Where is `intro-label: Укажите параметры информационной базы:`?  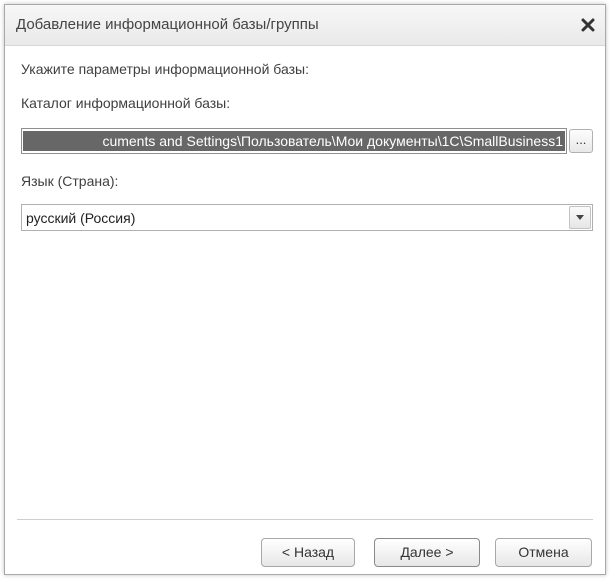 intro-label: Укажите параметры информационной базы: is located at coordinates (165, 69).